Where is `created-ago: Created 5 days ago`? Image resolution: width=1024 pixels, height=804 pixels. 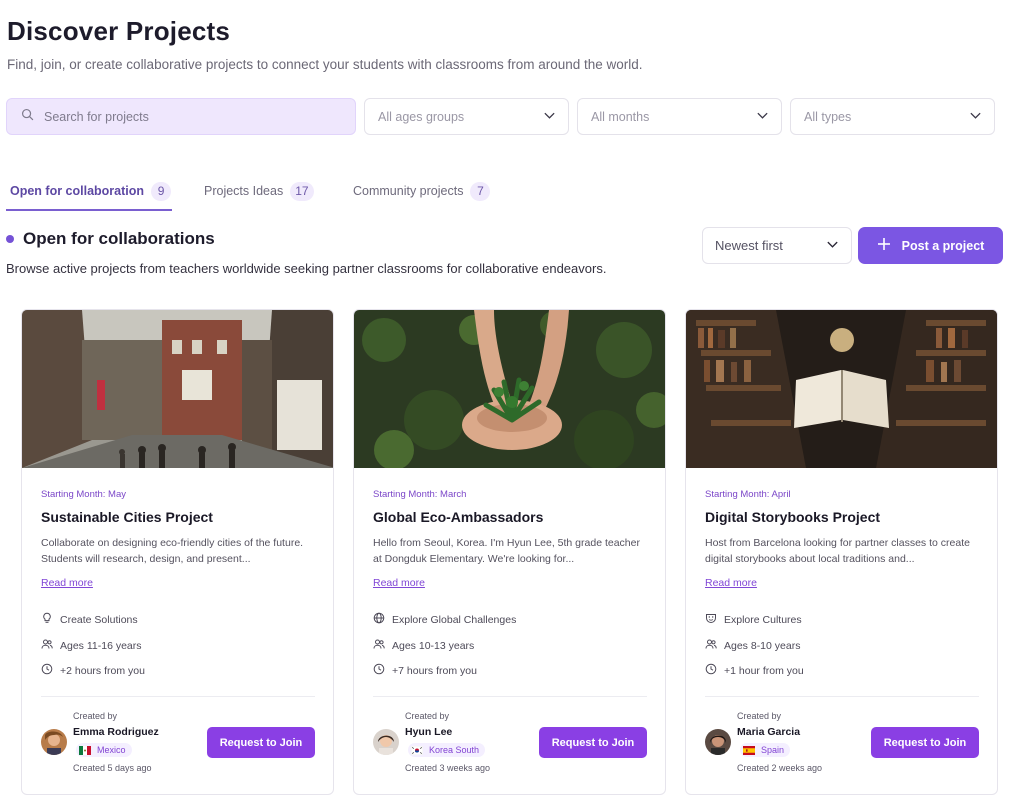
created-ago: Created 5 days ago is located at coordinates (112, 768).